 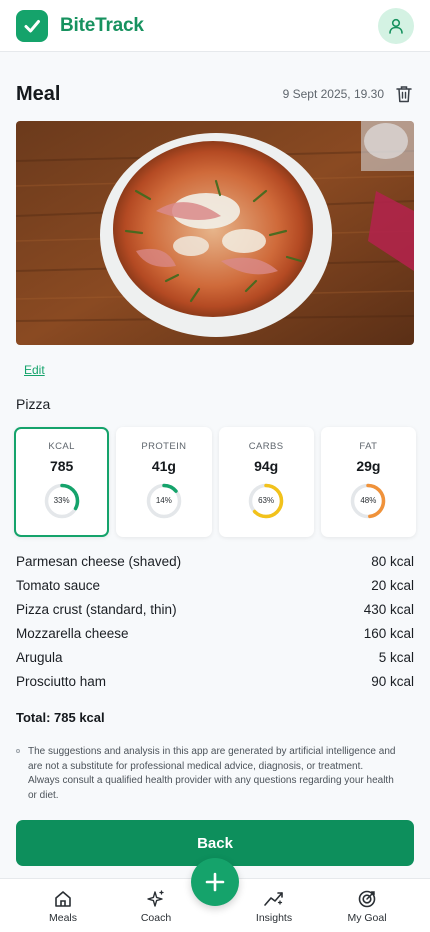 I want to click on profile-button, so click(x=396, y=26).